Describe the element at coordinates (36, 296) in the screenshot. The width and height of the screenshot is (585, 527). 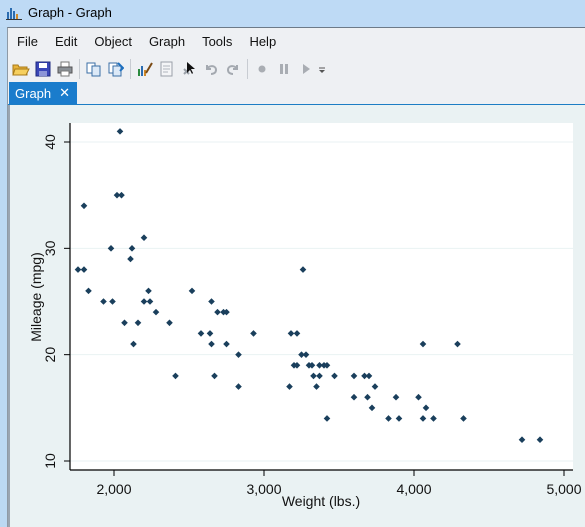
I see `y-axis-label: Mileage (mpg)` at that location.